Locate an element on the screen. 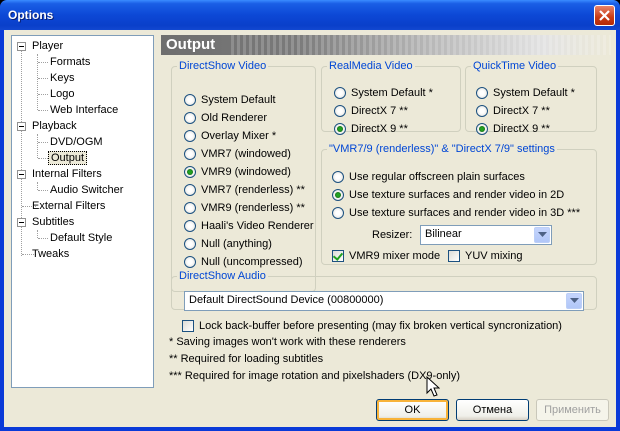 This screenshot has height=431, width=620. resizer-value: Bilinear is located at coordinates (443, 234).